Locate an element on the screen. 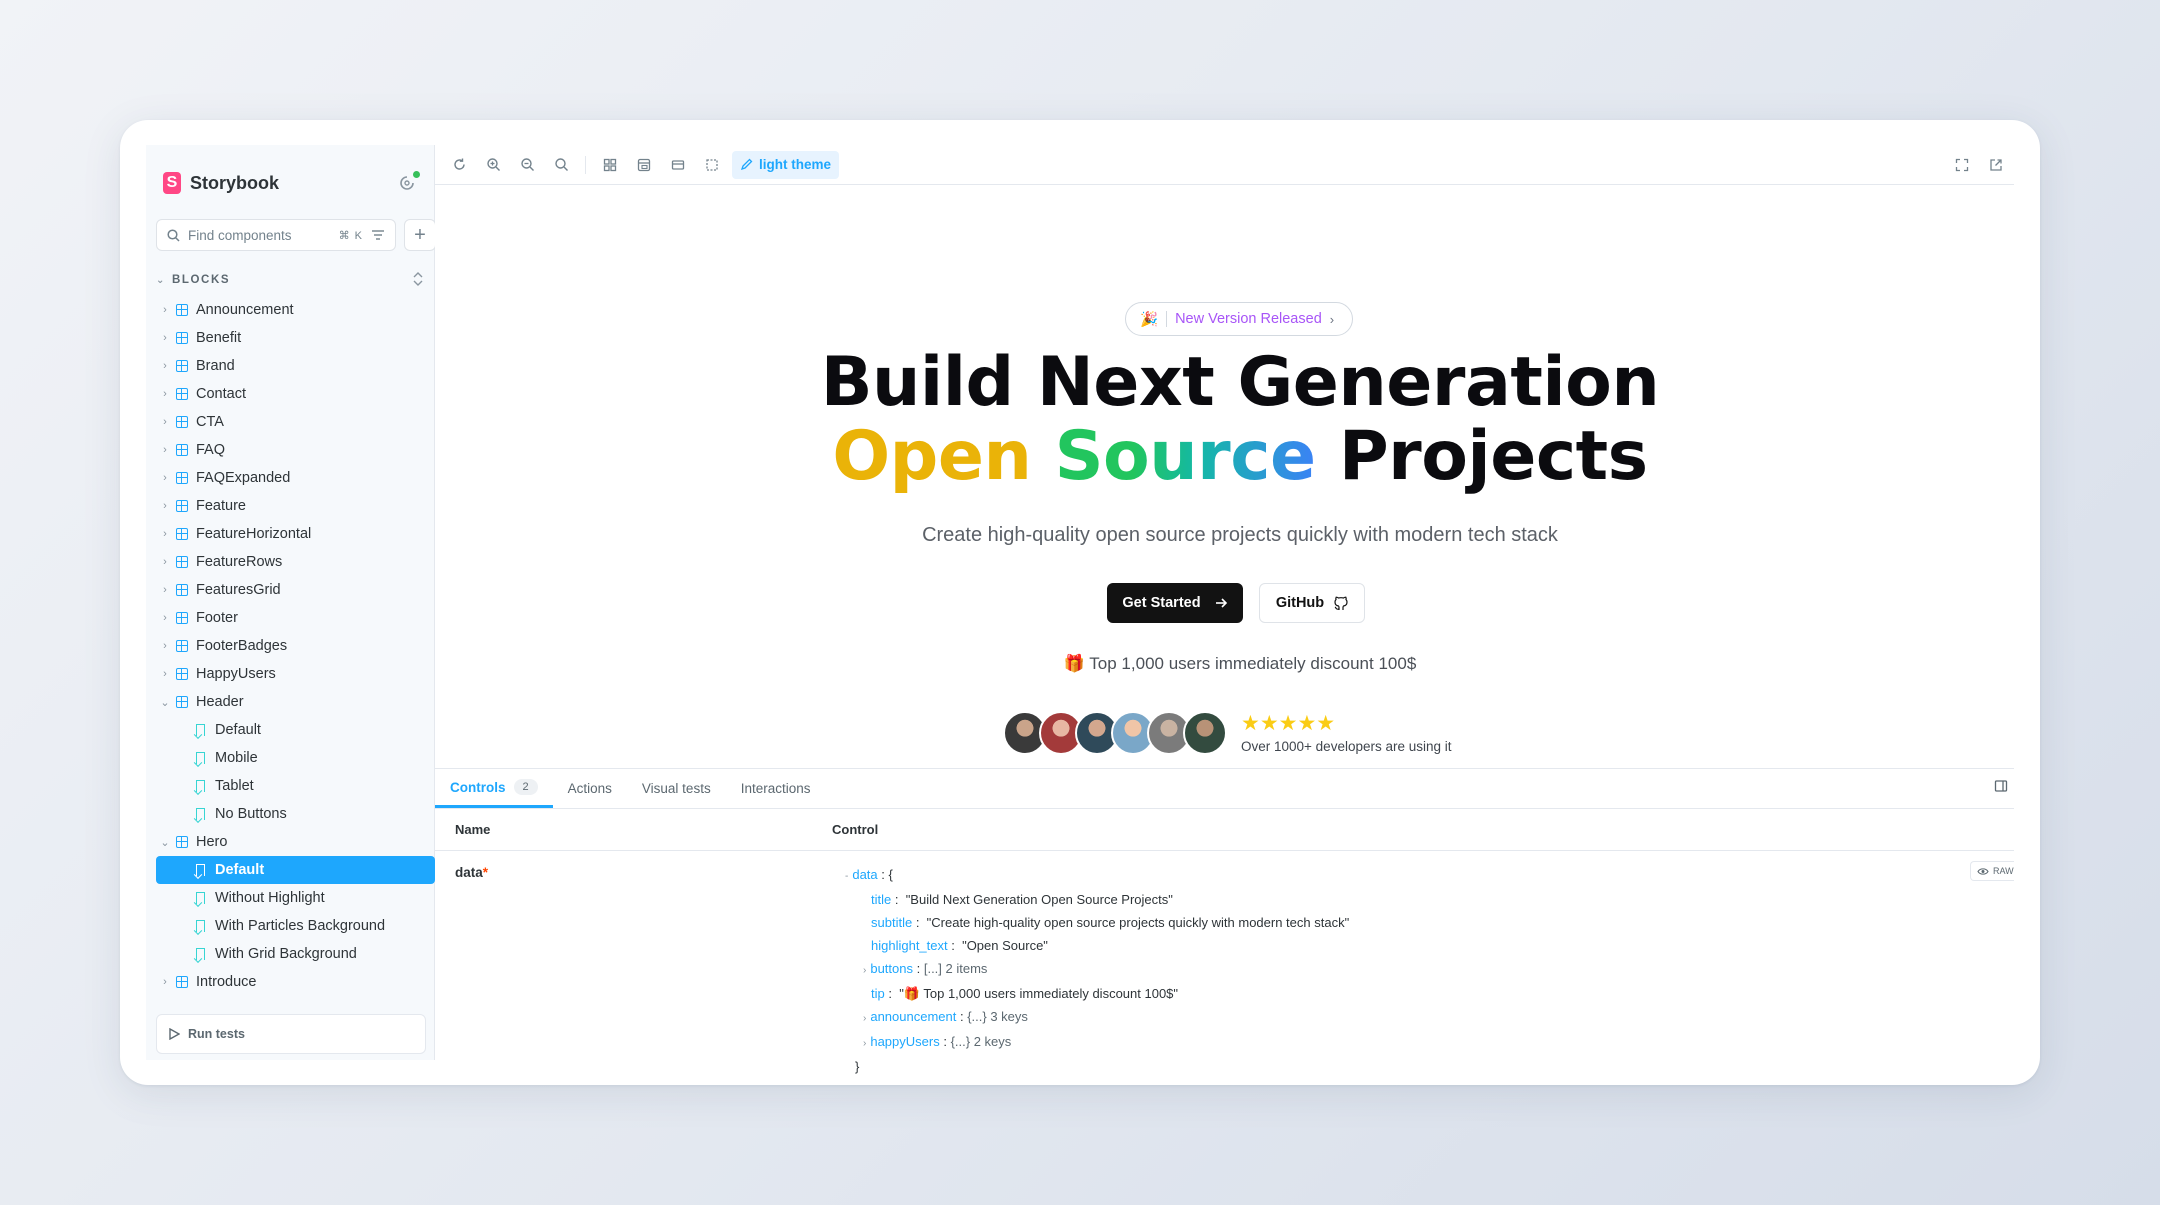 This screenshot has height=1205, width=2160. json-line: highlight_text : "Open Source" is located at coordinates (1097, 945).